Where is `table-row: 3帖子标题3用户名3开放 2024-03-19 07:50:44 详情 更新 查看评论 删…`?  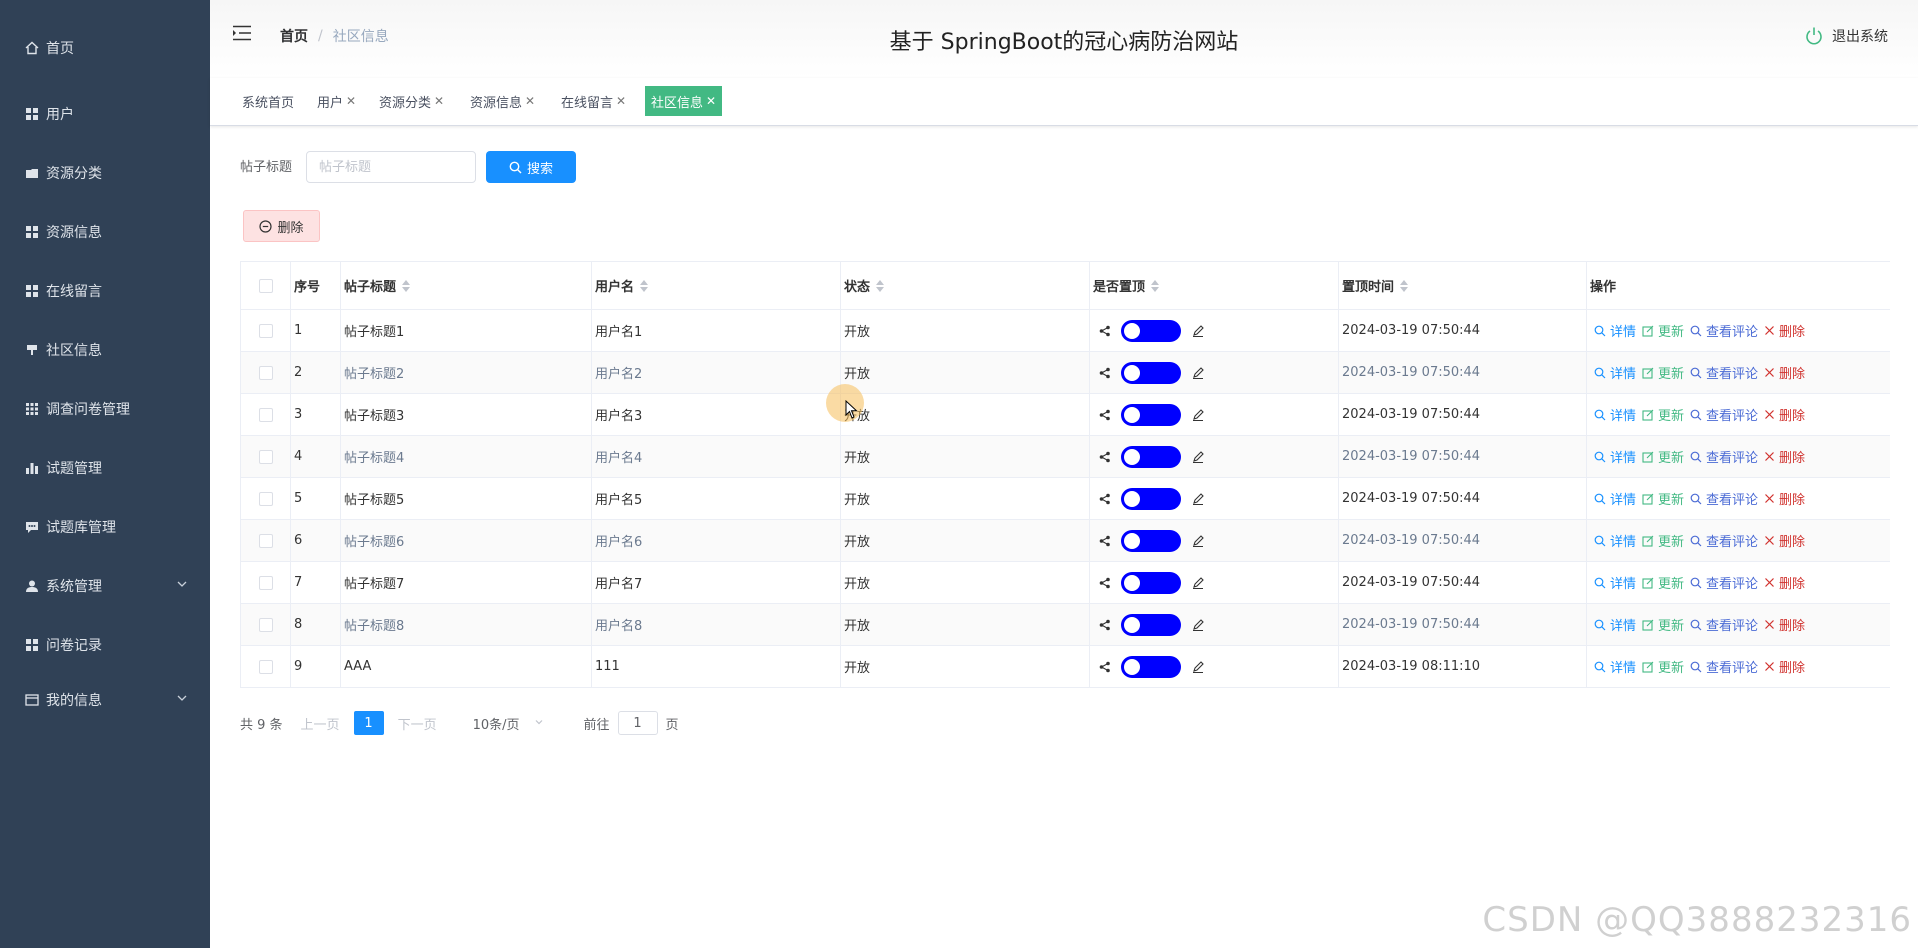 table-row: 3帖子标题3用户名3开放 2024-03-19 07:50:44 详情 更新 查看评论 删… is located at coordinates (1065, 415).